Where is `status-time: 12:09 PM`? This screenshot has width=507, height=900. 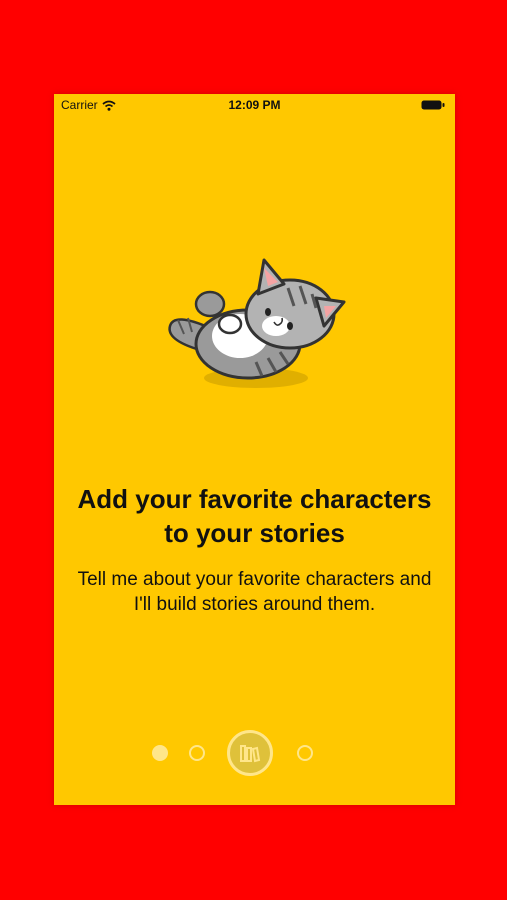 status-time: 12:09 PM is located at coordinates (254, 105).